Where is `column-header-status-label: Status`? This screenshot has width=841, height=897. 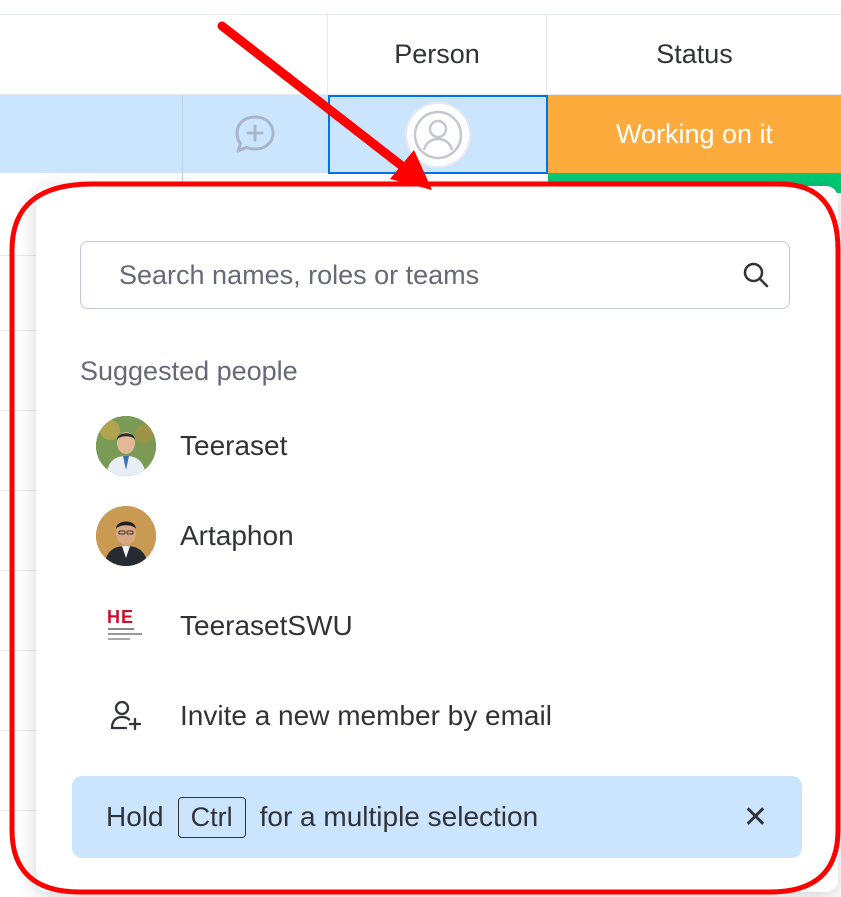
column-header-status-label: Status is located at coordinates (694, 53).